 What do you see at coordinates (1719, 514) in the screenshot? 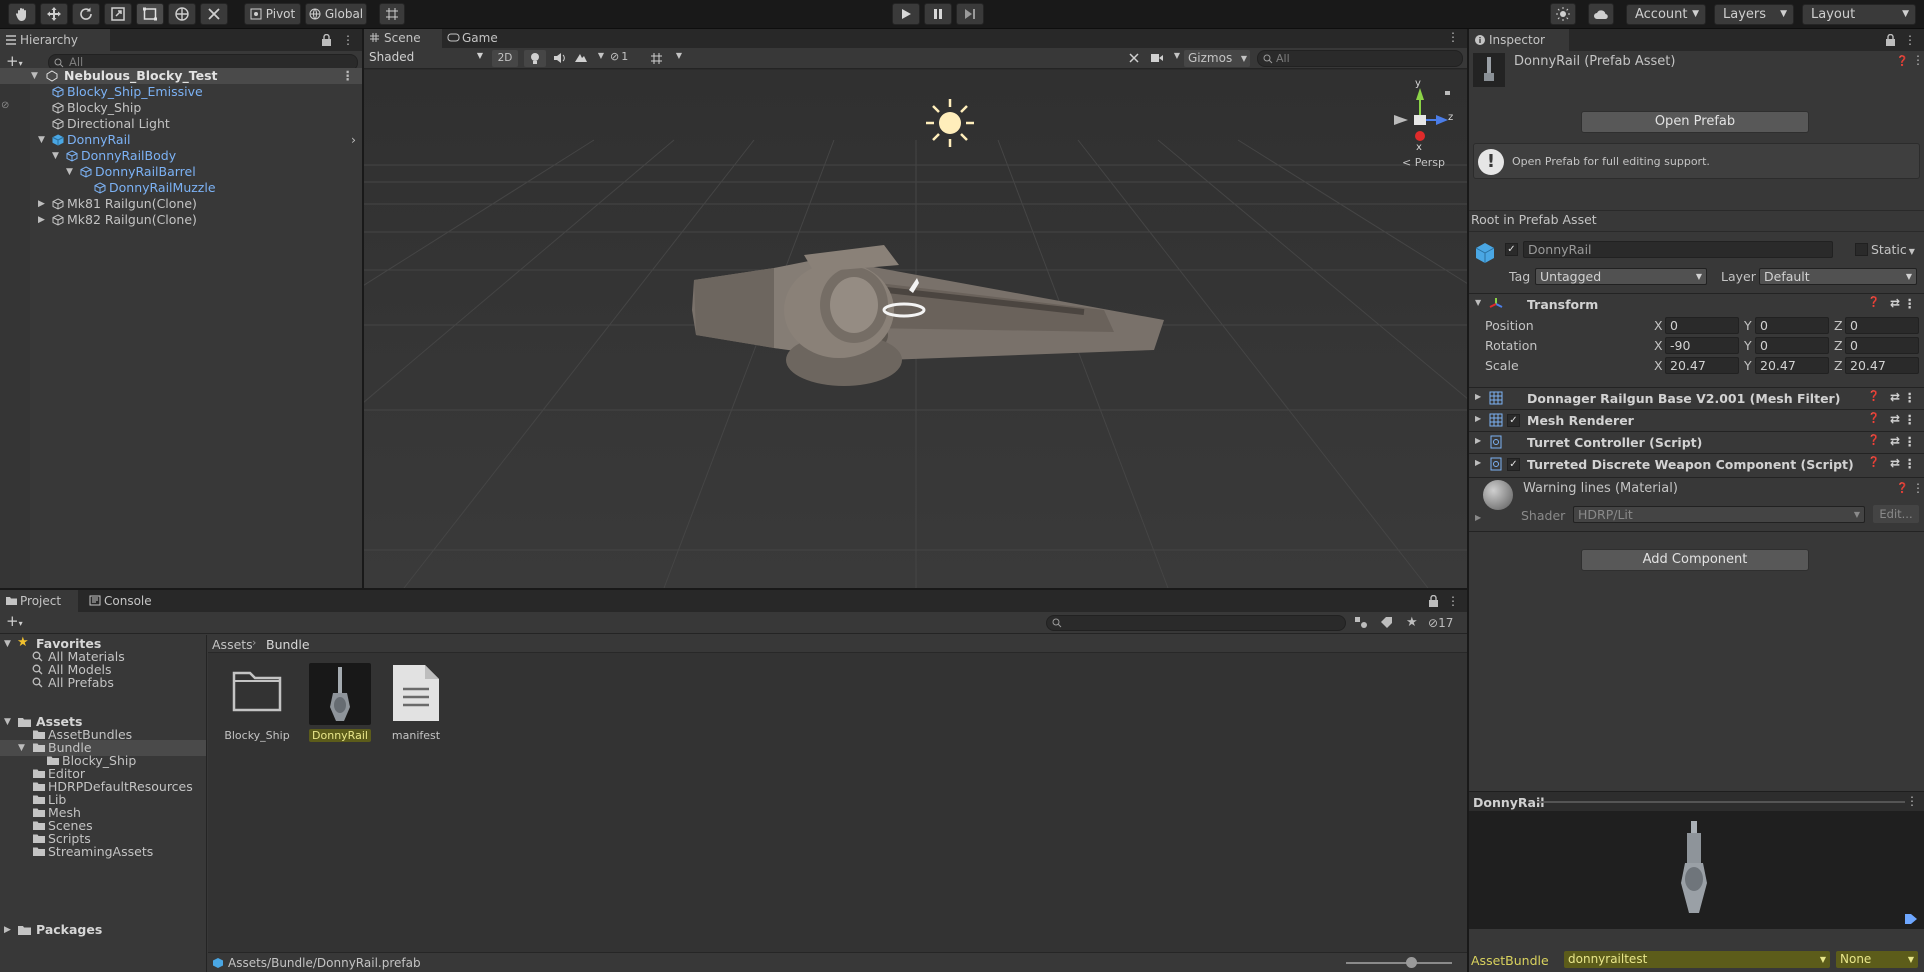
I see `shader-dropdown: HDRP/Lit ▼` at bounding box center [1719, 514].